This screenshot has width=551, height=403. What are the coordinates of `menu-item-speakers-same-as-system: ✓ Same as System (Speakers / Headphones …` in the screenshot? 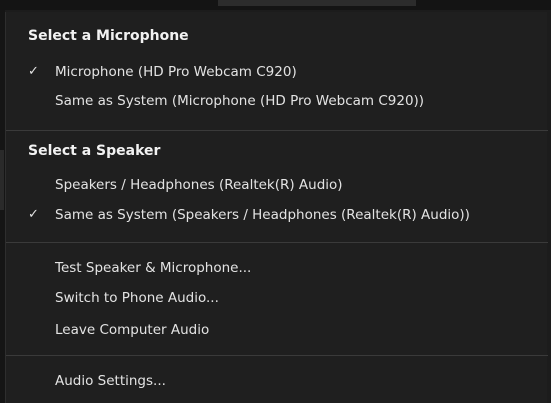 It's located at (277, 215).